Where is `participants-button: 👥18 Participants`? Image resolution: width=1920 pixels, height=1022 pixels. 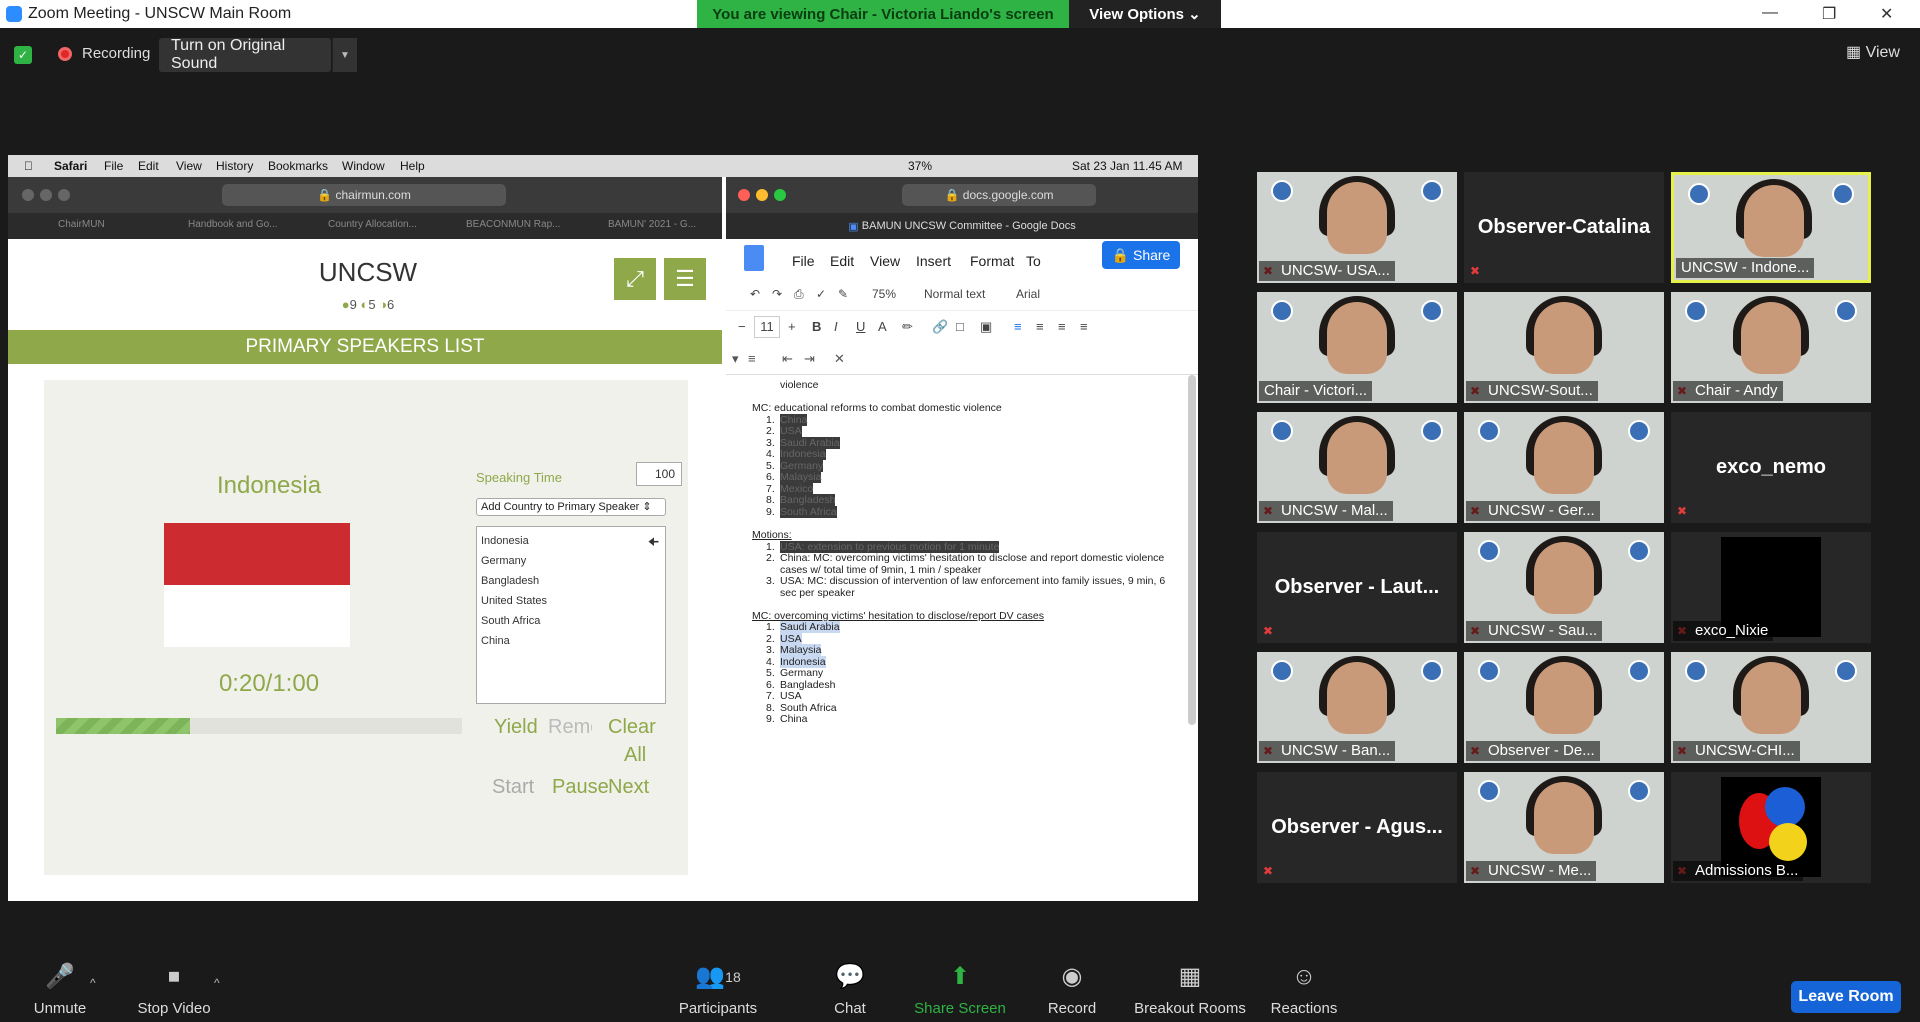
participants-button: 👥18 Participants is located at coordinates (718, 988).